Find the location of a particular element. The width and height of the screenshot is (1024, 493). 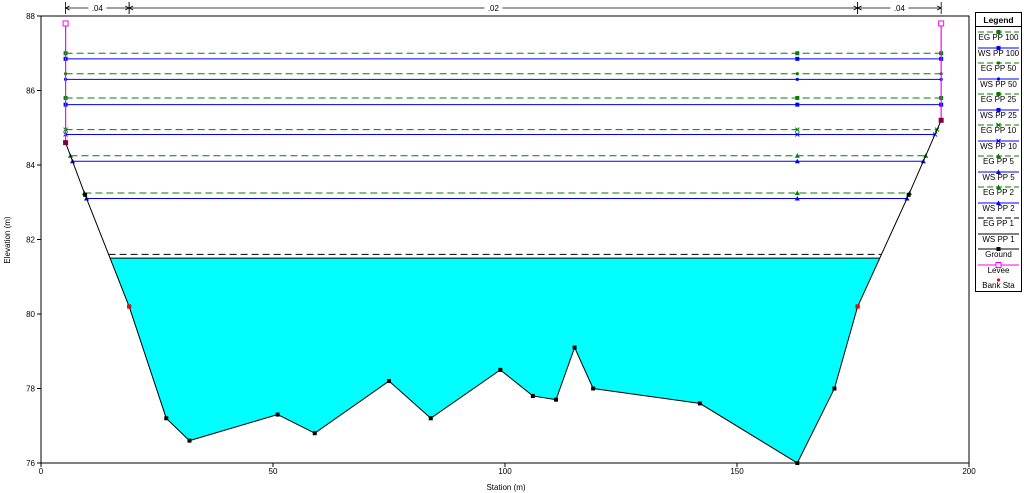

legend-item: WS PP 1 is located at coordinates (998, 237).